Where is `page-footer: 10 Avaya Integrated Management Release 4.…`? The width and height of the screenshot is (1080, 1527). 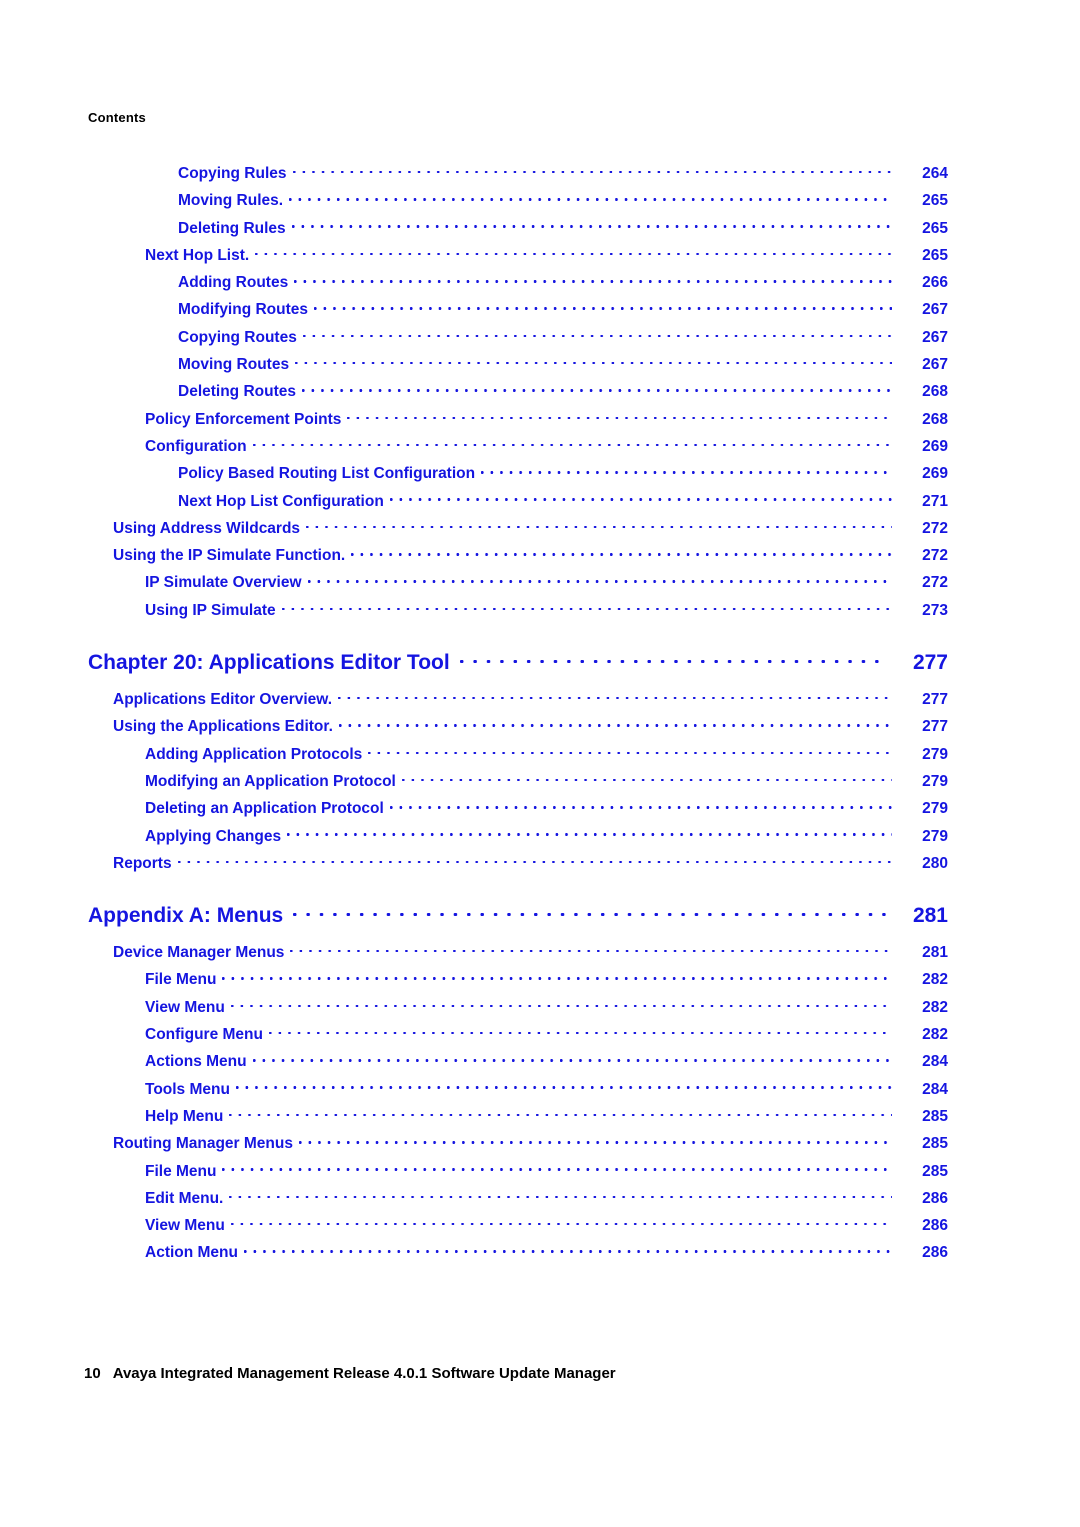
page-footer: 10 Avaya Integrated Management Release 4.… is located at coordinates (350, 1373).